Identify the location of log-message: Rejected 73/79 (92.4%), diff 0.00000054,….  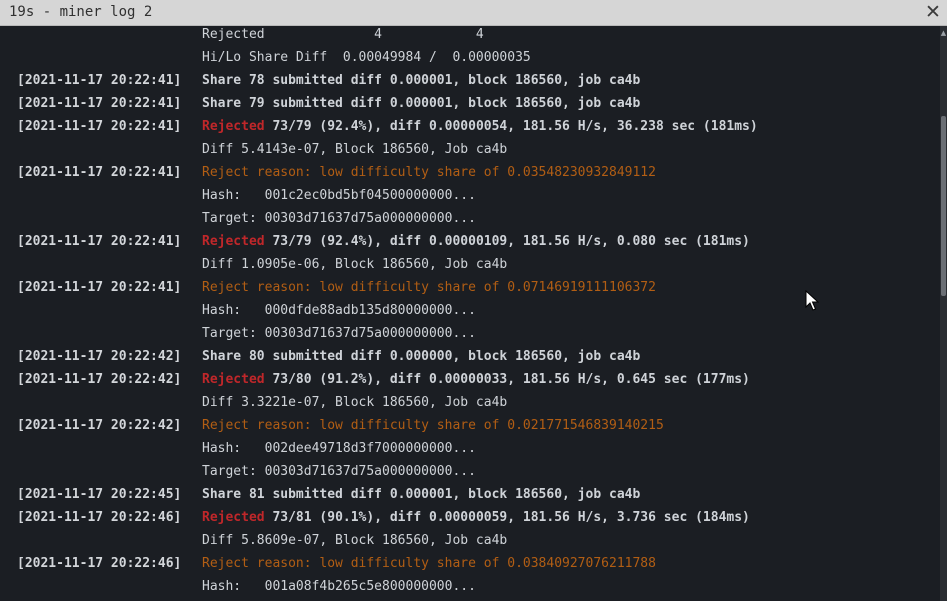
(480, 126).